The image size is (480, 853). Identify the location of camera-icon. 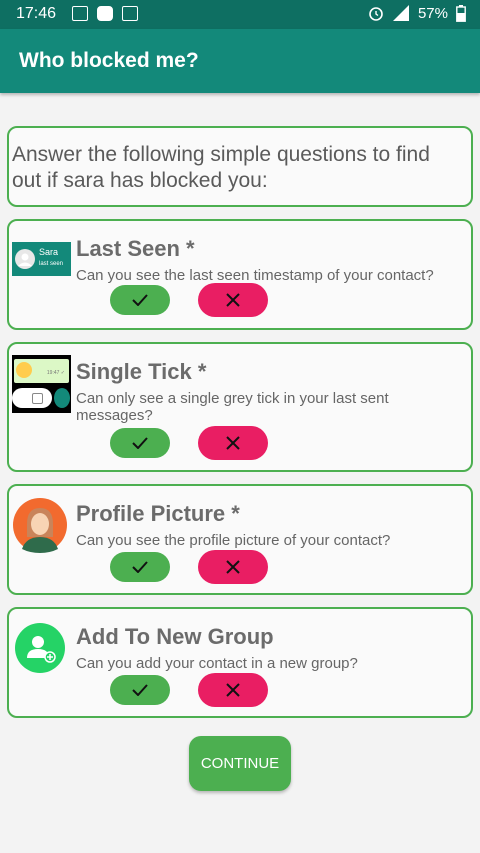
(37, 398).